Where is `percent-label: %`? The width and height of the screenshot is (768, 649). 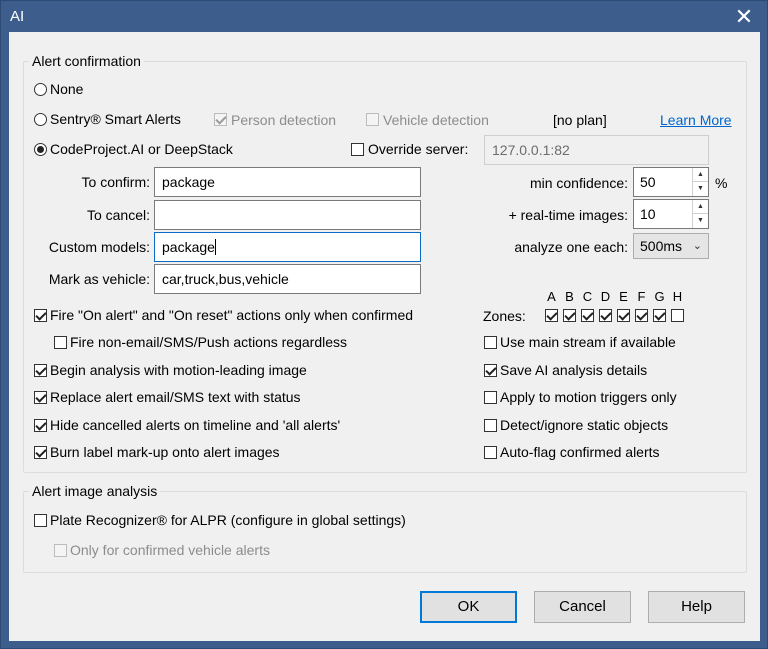
percent-label: % is located at coordinates (721, 183).